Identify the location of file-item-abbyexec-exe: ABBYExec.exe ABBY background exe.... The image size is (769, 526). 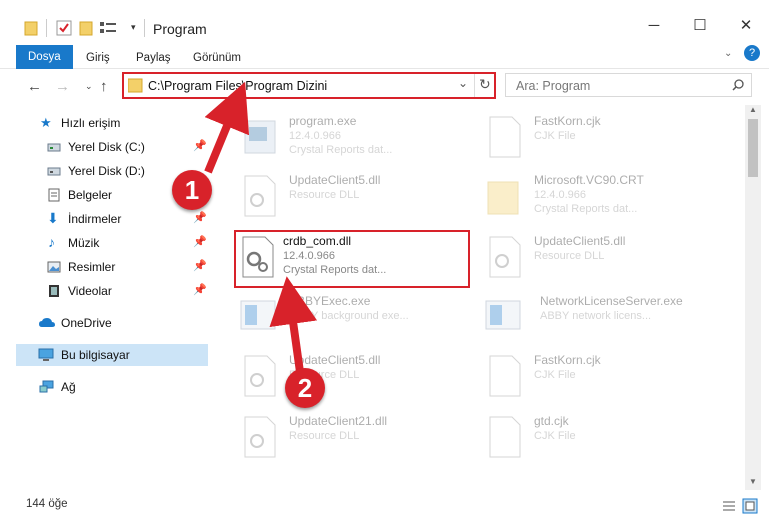
(357, 318).